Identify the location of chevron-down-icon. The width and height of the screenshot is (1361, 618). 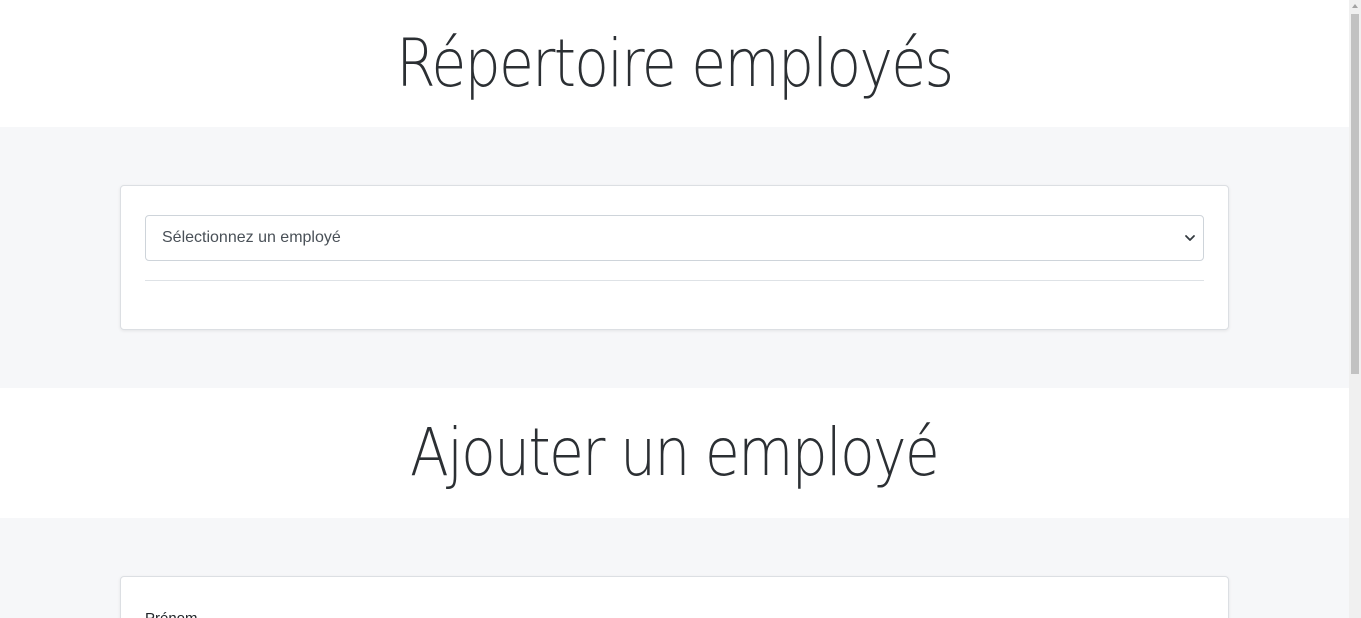
(1190, 238).